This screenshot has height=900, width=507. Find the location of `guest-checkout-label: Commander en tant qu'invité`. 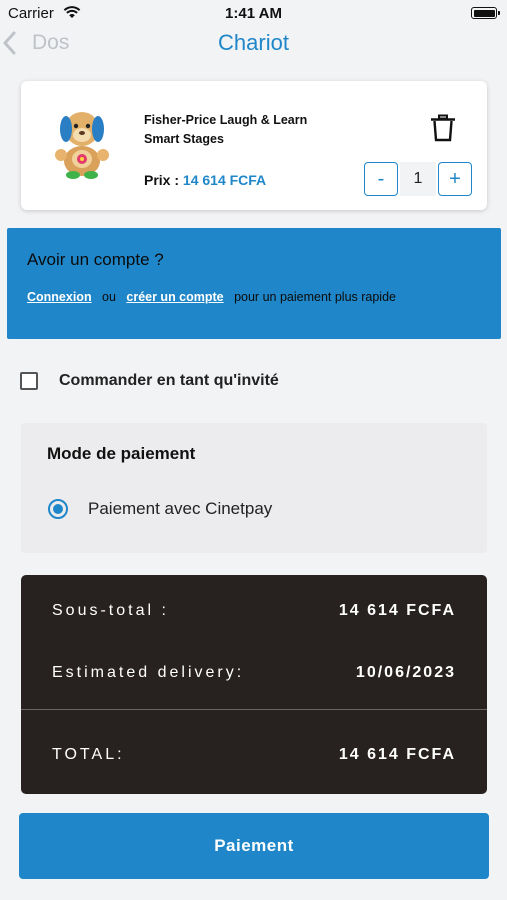

guest-checkout-label: Commander en tant qu'invité is located at coordinates (169, 380).